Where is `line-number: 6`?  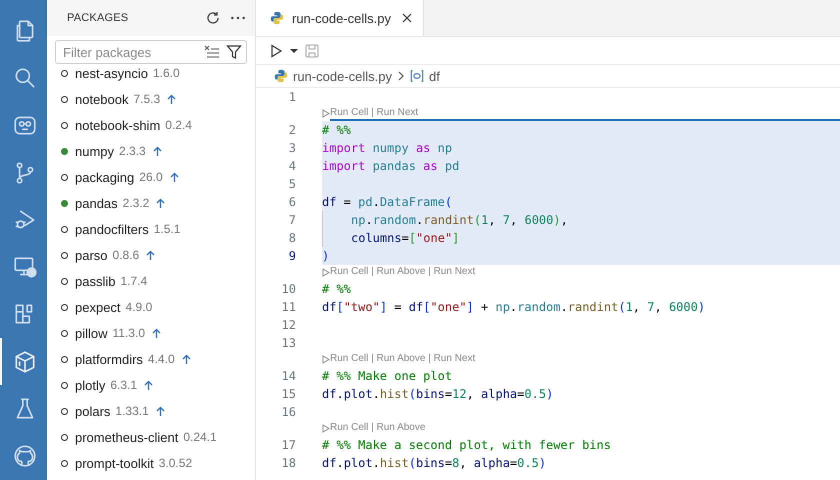
line-number: 6 is located at coordinates (292, 202).